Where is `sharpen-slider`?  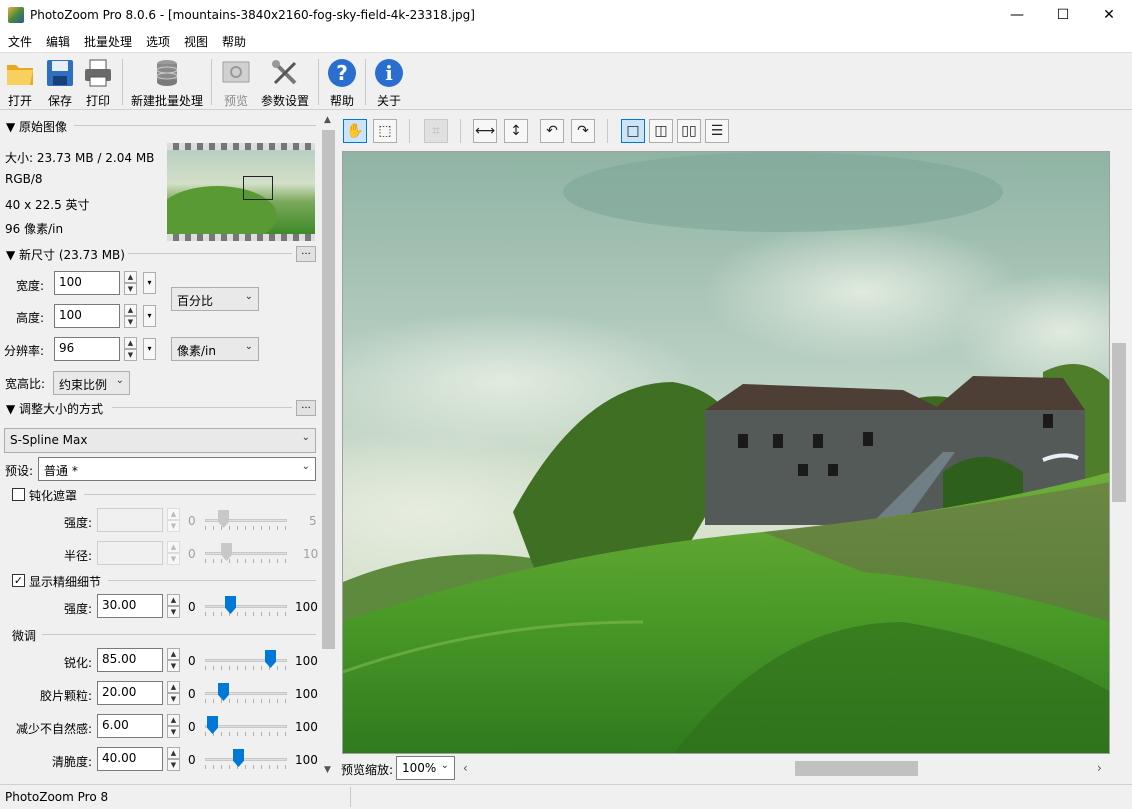 sharpen-slider is located at coordinates (246, 660).